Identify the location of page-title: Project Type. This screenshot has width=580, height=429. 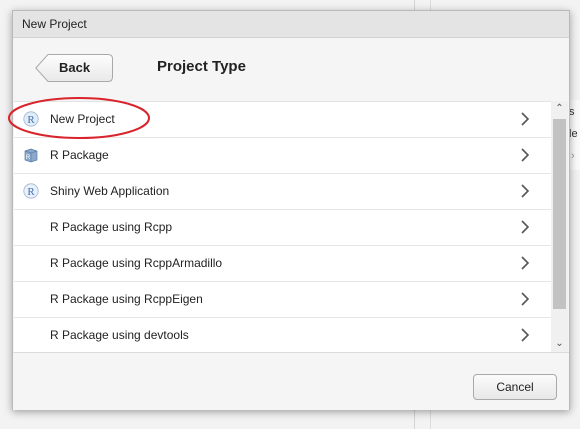
(201, 66).